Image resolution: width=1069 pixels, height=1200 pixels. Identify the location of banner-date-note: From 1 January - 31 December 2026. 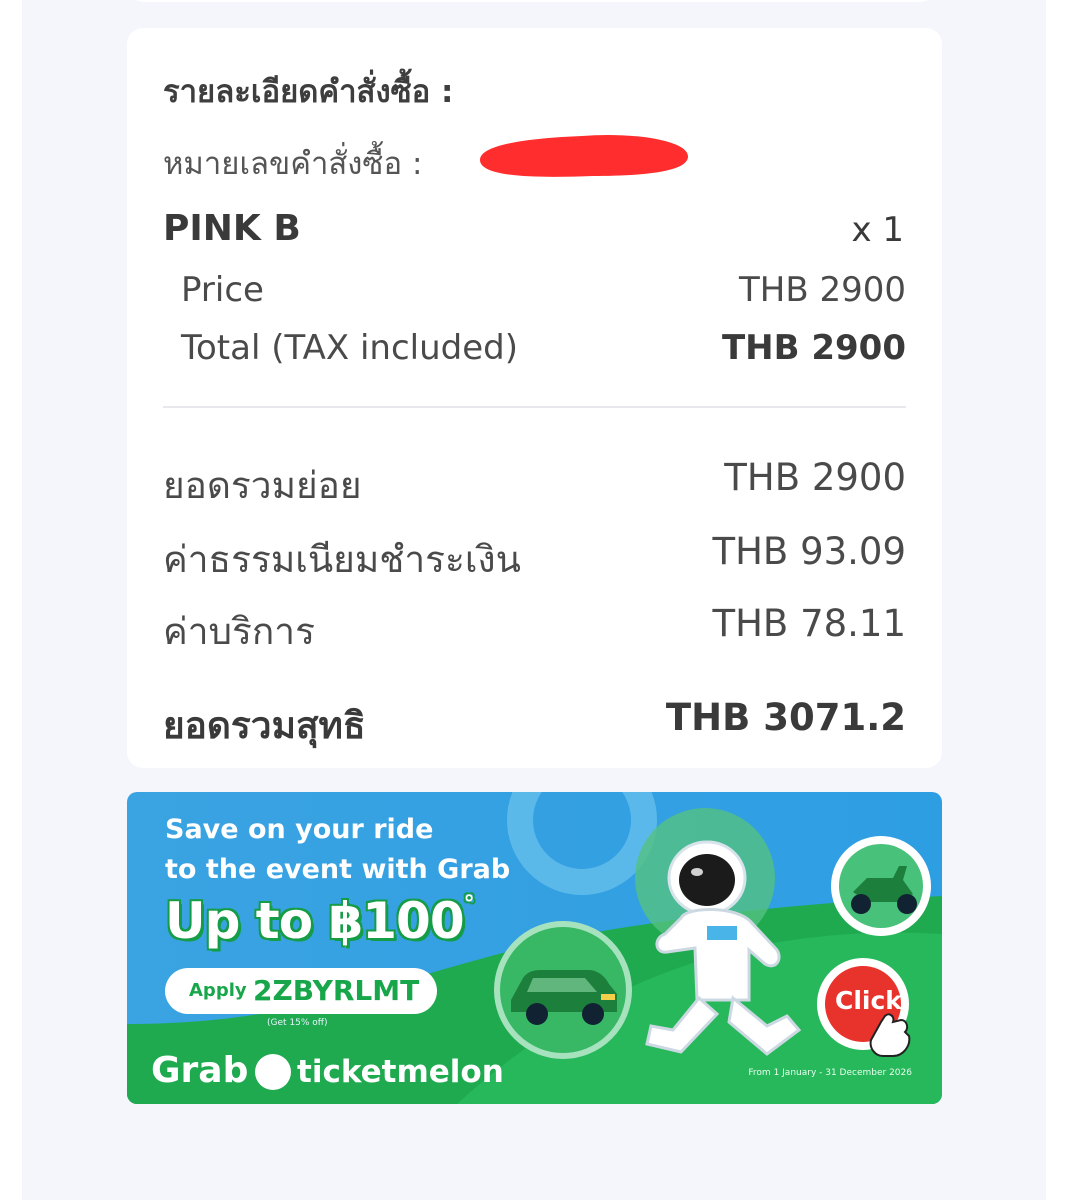
(830, 1073).